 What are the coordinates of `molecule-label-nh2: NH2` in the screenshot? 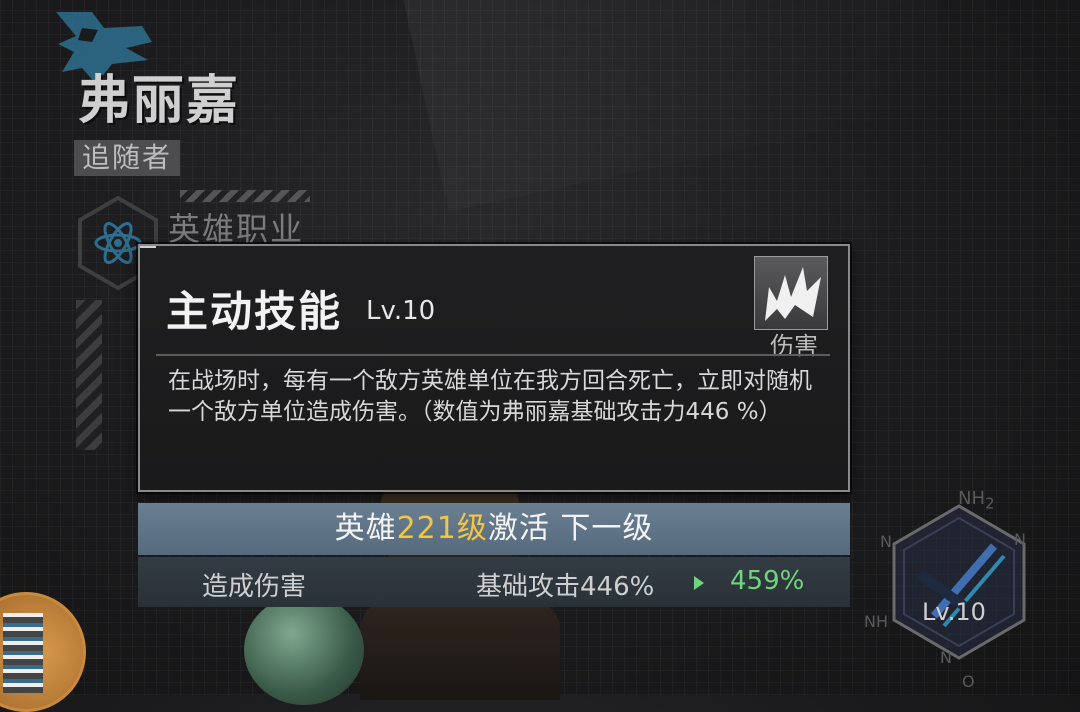 It's located at (976, 500).